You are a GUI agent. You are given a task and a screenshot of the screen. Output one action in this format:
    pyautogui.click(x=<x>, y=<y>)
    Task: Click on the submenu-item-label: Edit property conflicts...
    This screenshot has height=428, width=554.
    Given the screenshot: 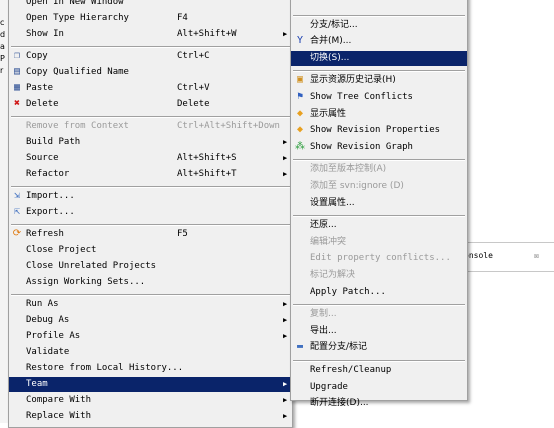 What is the action you would take?
    pyautogui.click(x=380, y=258)
    